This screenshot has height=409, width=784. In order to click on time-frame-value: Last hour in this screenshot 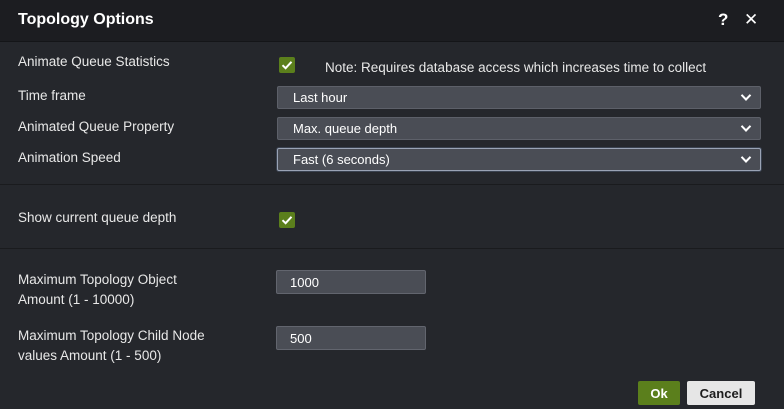, I will do `click(320, 97)`.